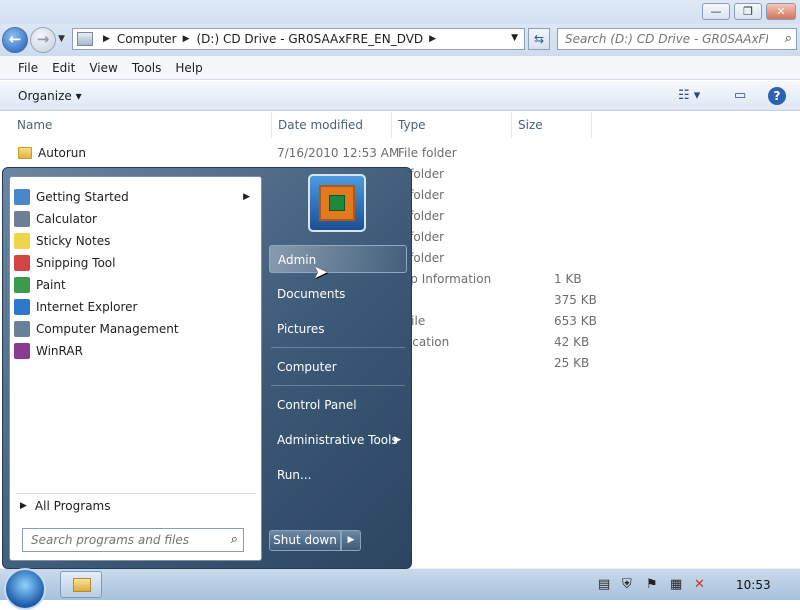 The image size is (800, 610). What do you see at coordinates (777, 96) in the screenshot?
I see `help-icon: ?` at bounding box center [777, 96].